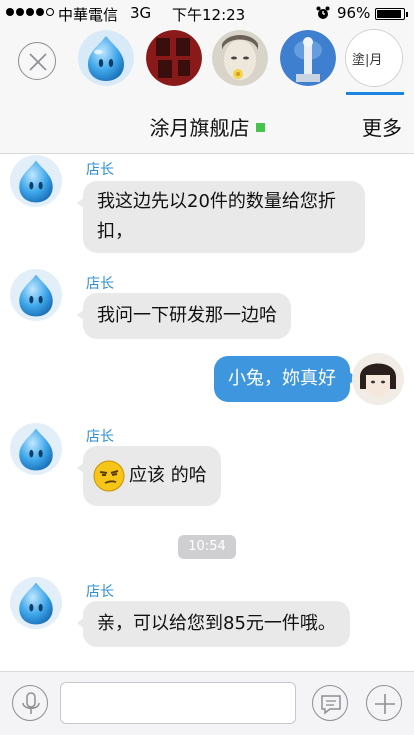 The image size is (414, 735). Describe the element at coordinates (285, 379) in the screenshot. I see `outgoing-message: 小兔，妳真好` at that location.